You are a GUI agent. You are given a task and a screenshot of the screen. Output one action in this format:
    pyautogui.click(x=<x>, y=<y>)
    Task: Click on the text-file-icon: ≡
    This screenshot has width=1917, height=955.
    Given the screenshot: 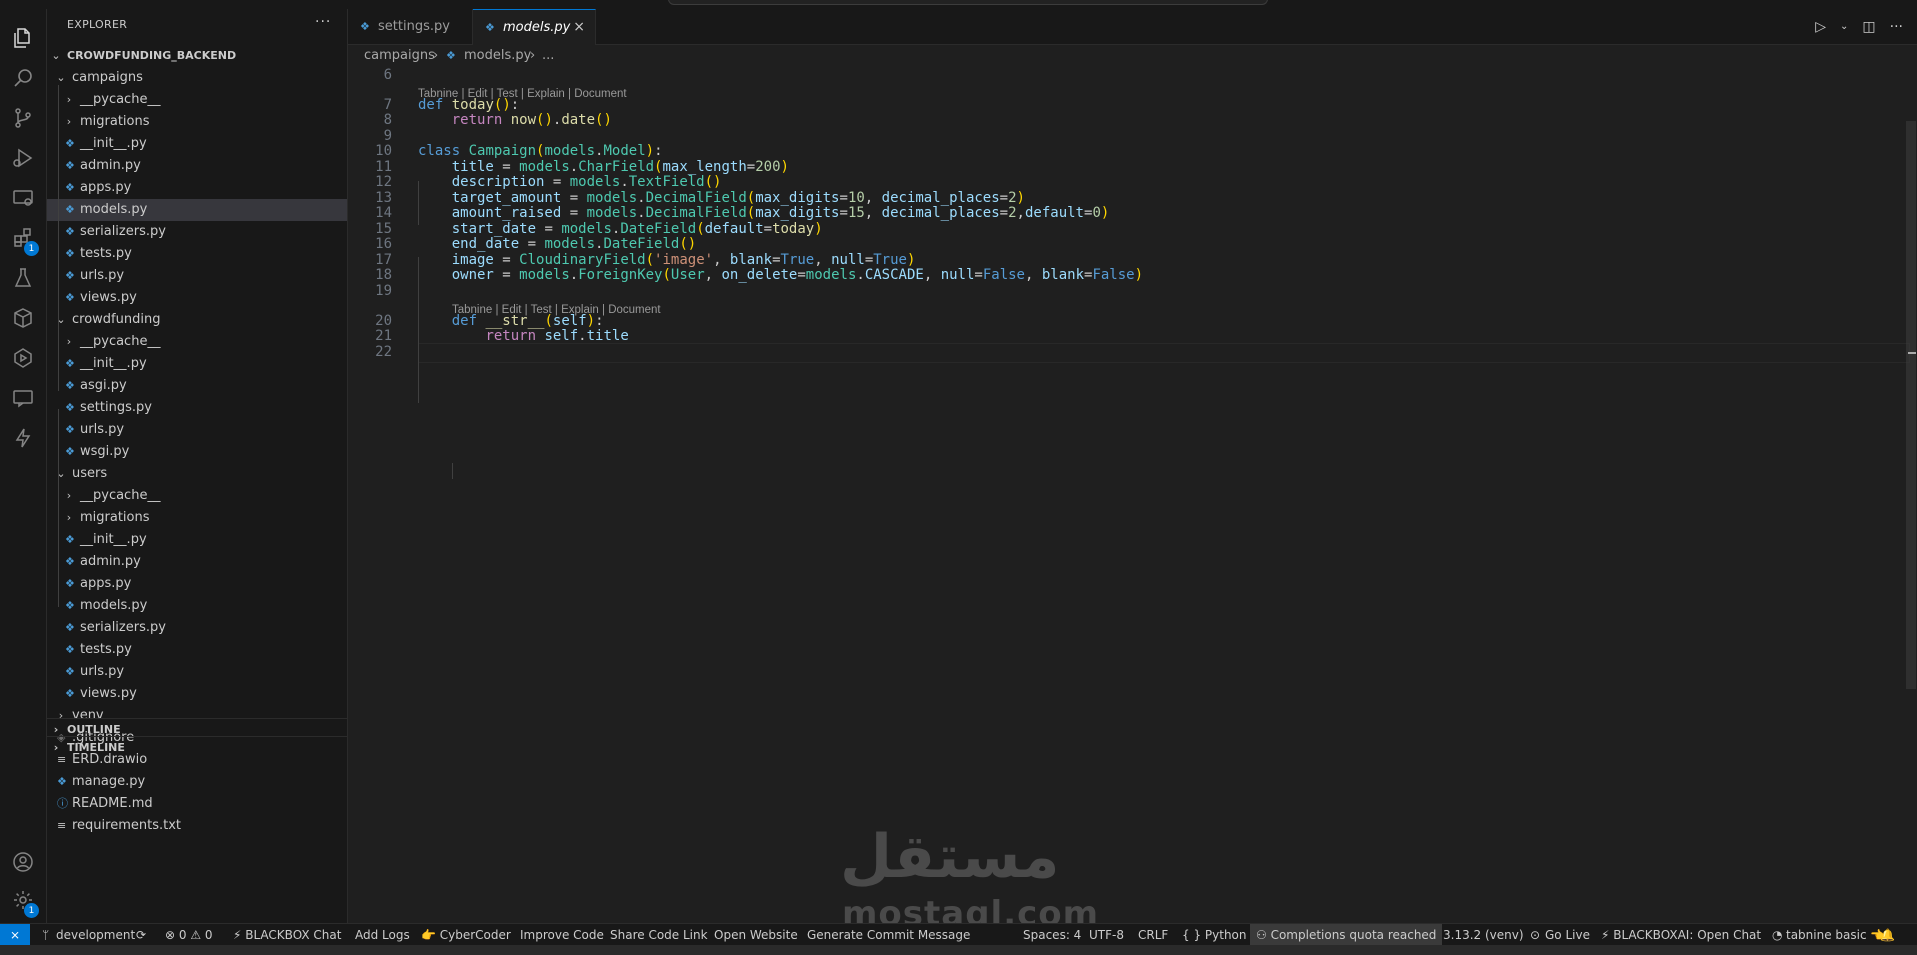 What is the action you would take?
    pyautogui.click(x=62, y=825)
    